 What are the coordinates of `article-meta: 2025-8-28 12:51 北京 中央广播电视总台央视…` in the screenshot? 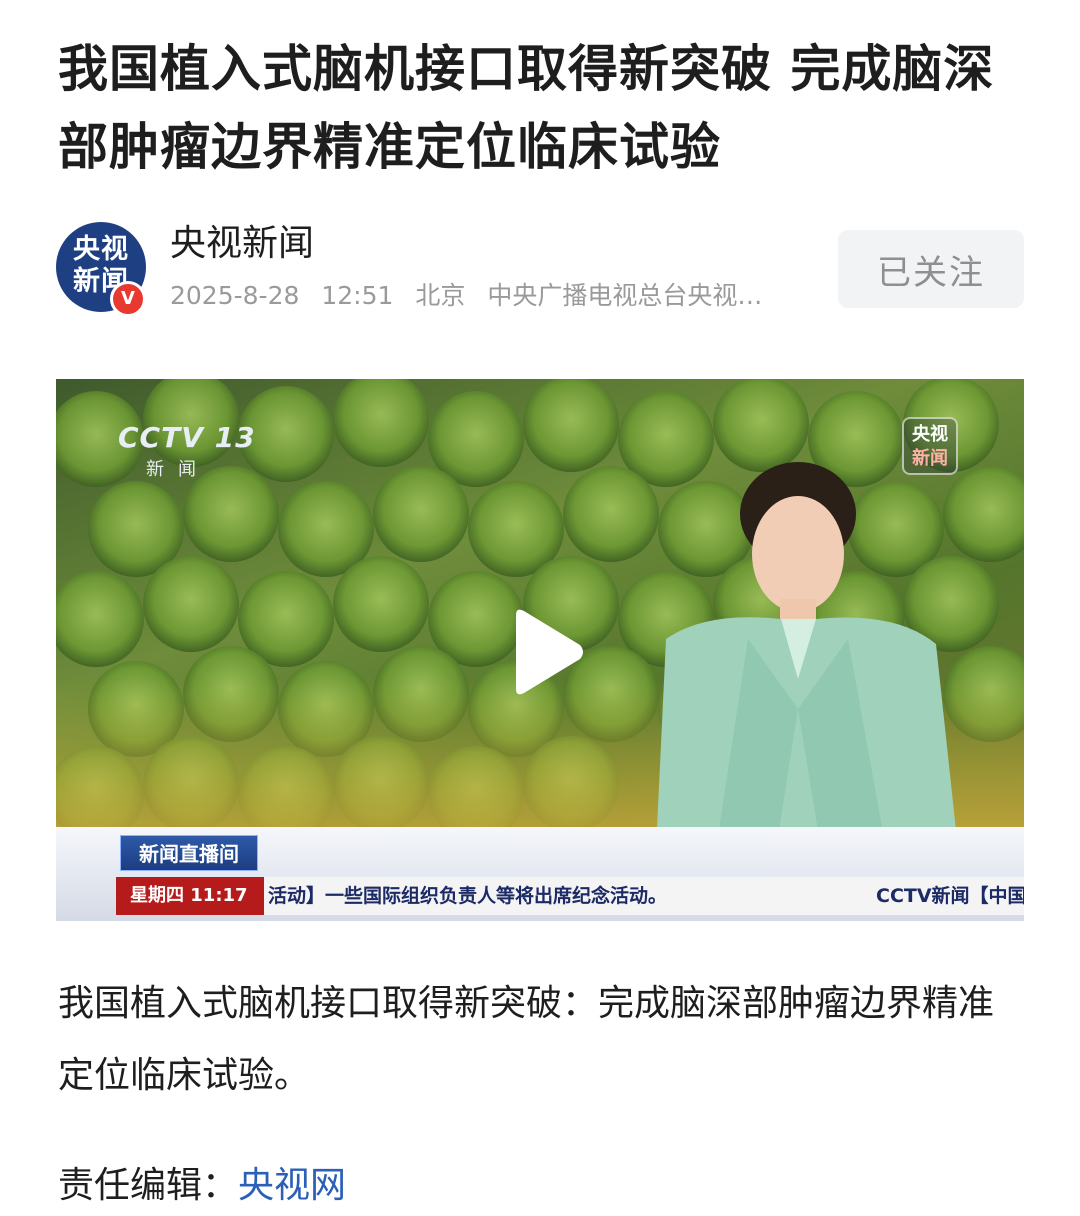 It's located at (482, 296).